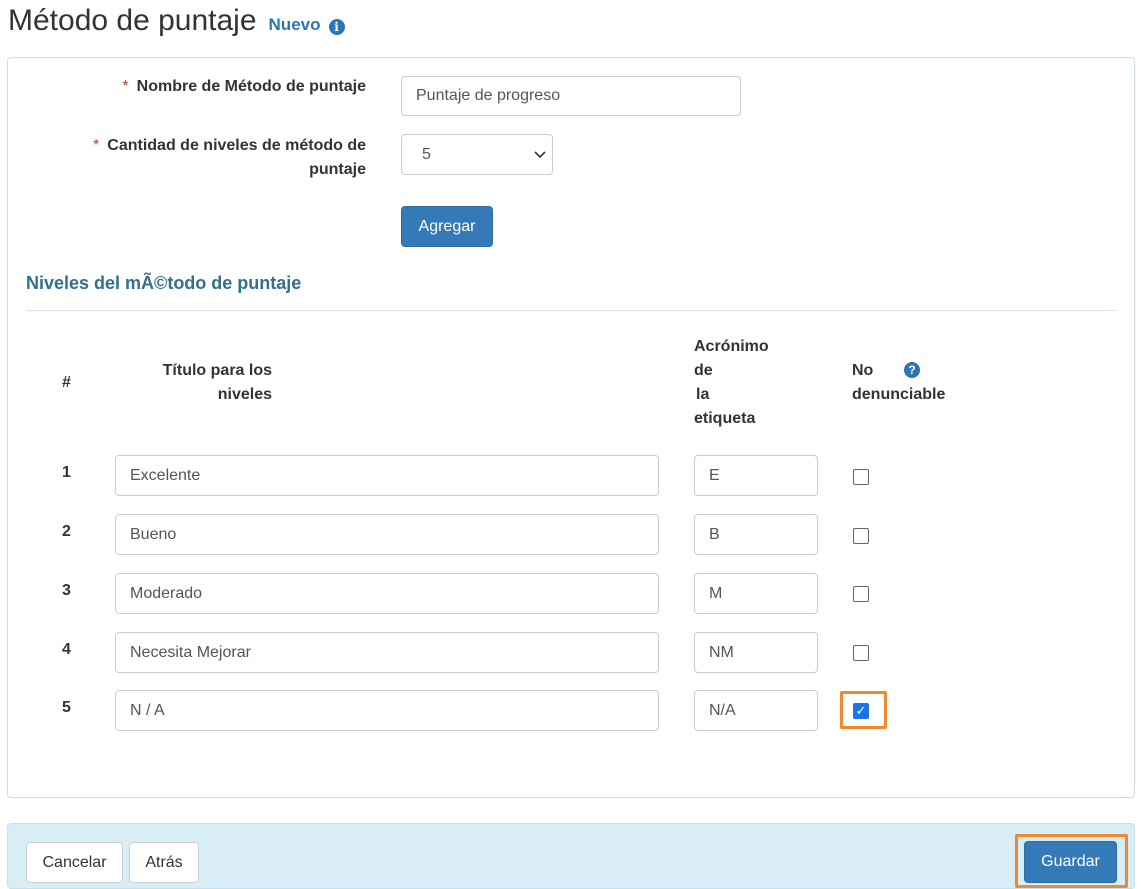  I want to click on row-number: 2, so click(66, 531).